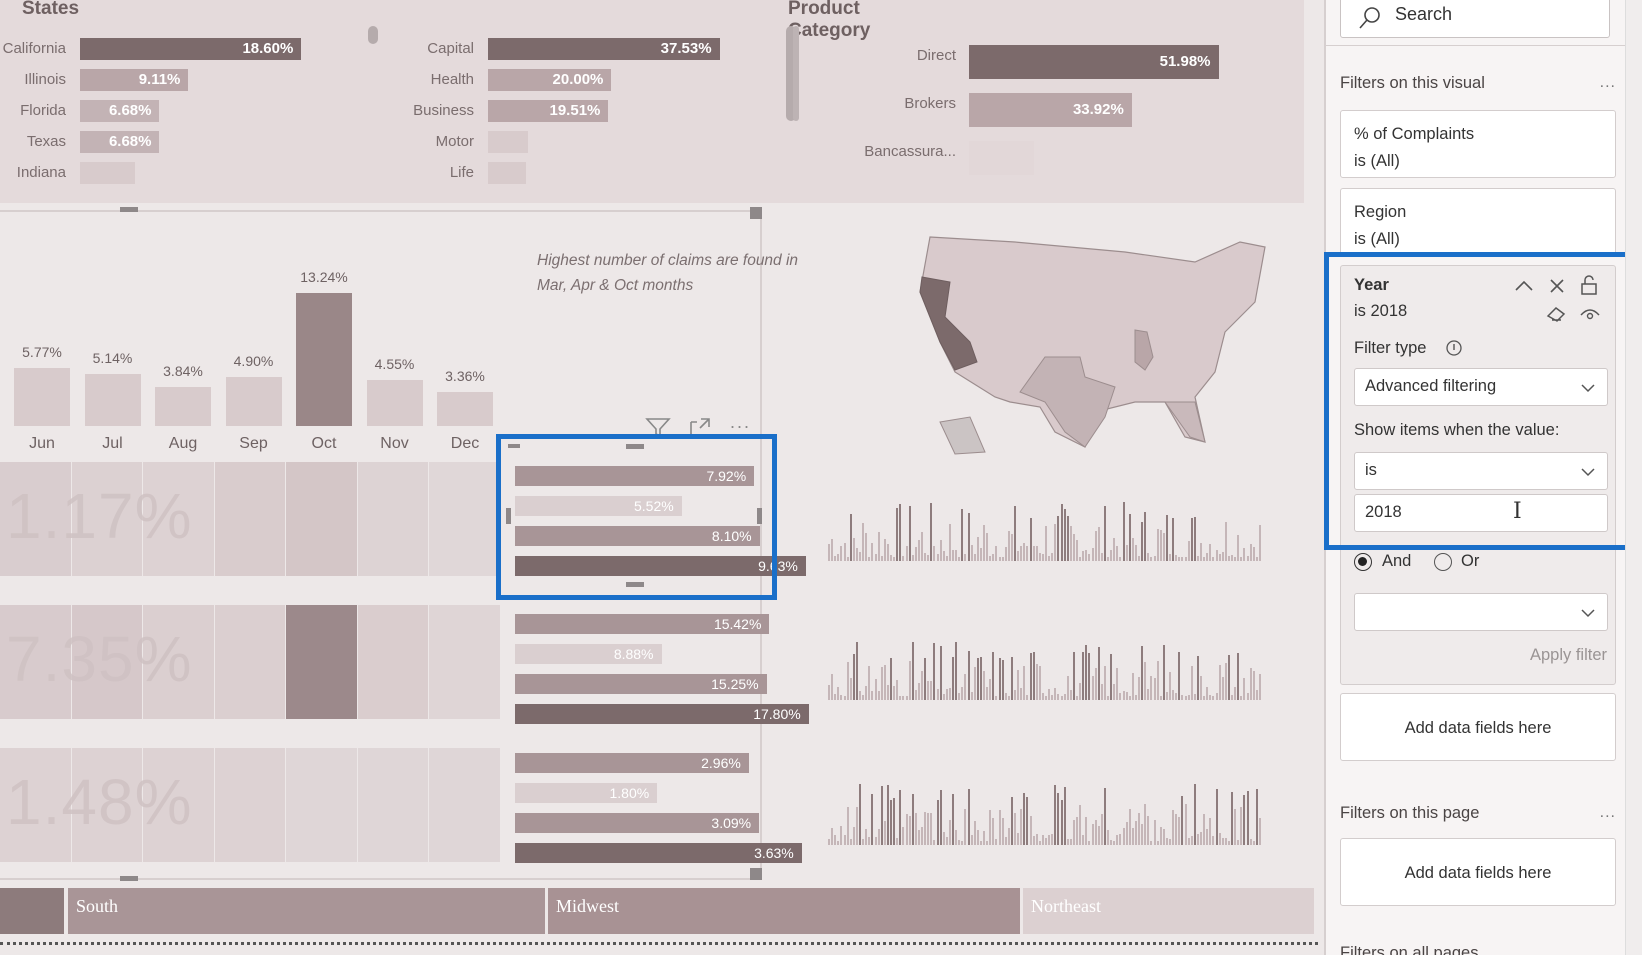 The height and width of the screenshot is (955, 1642). I want to click on radio-selected-dot, so click(1362, 561).